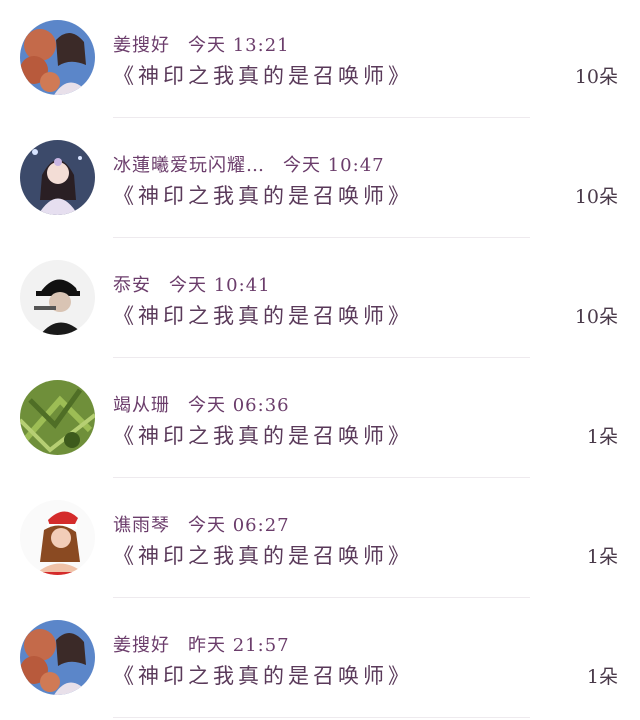 Image resolution: width=640 pixels, height=720 pixels. What do you see at coordinates (141, 405) in the screenshot?
I see `user-name: 竭从珊` at bounding box center [141, 405].